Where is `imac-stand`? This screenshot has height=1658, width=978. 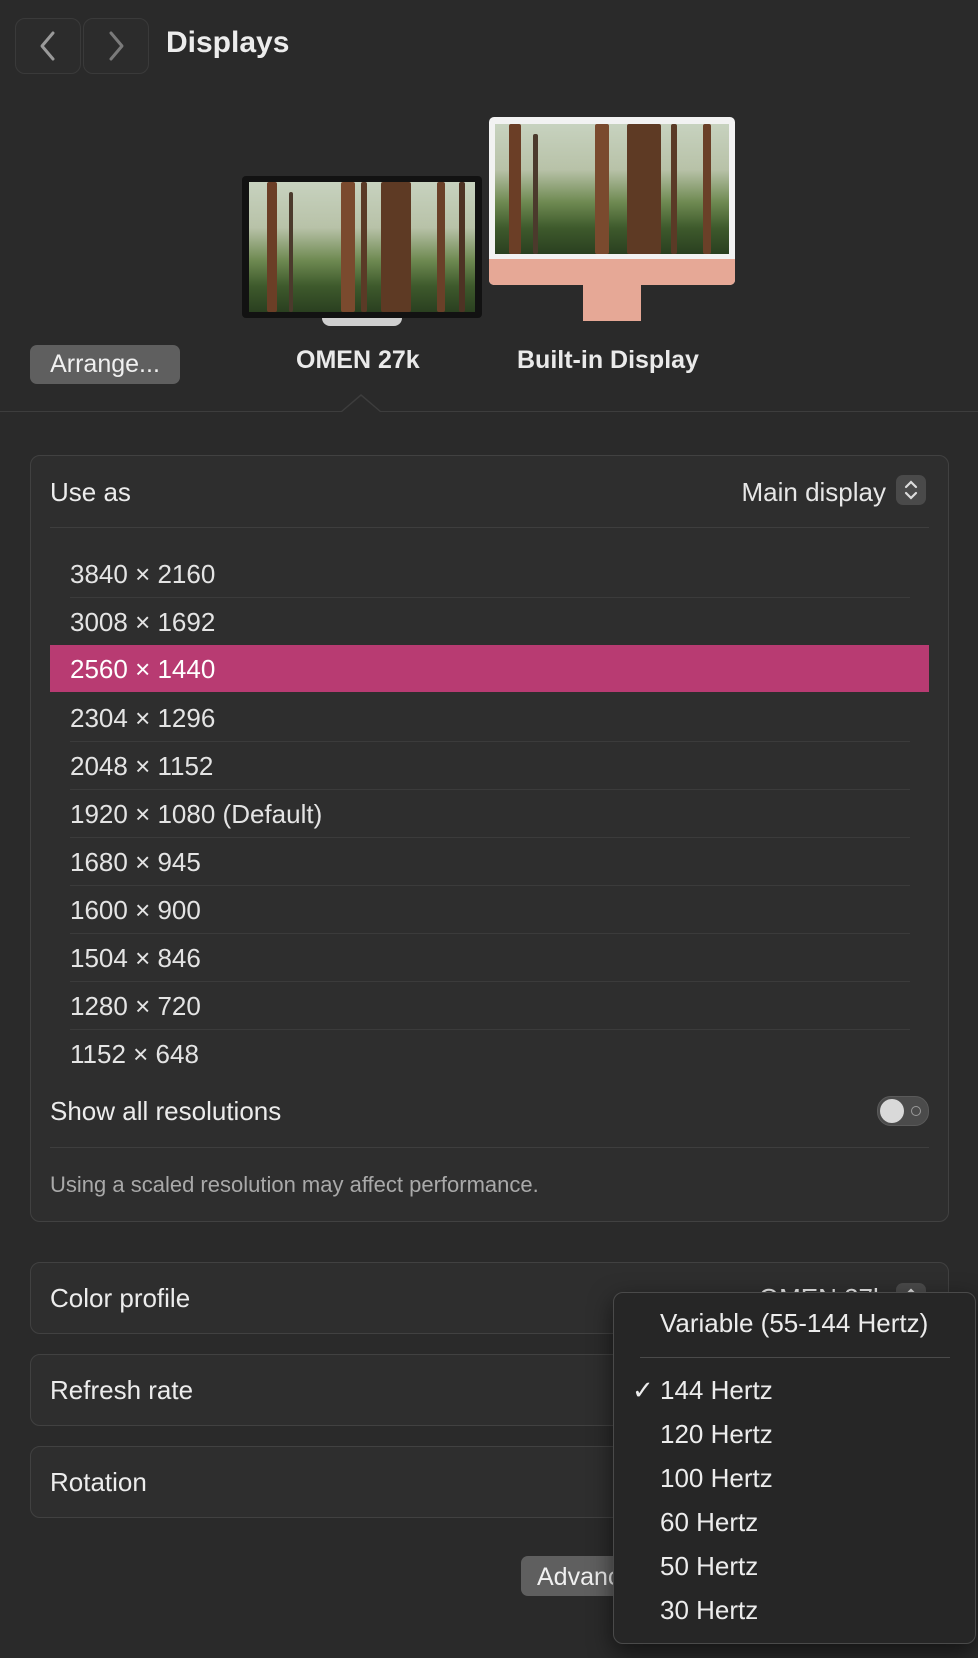
imac-stand is located at coordinates (612, 303).